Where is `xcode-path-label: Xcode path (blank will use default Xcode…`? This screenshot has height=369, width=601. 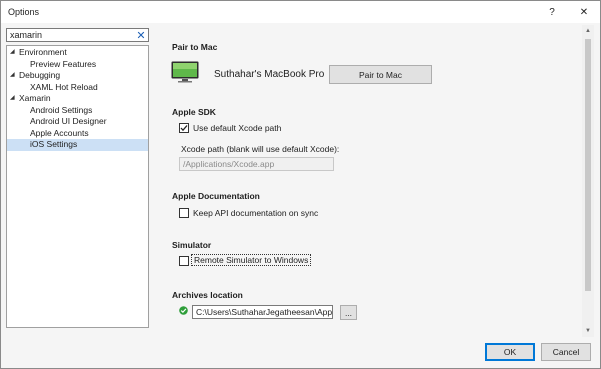
xcode-path-label: Xcode path (blank will use default Xcode… is located at coordinates (260, 149).